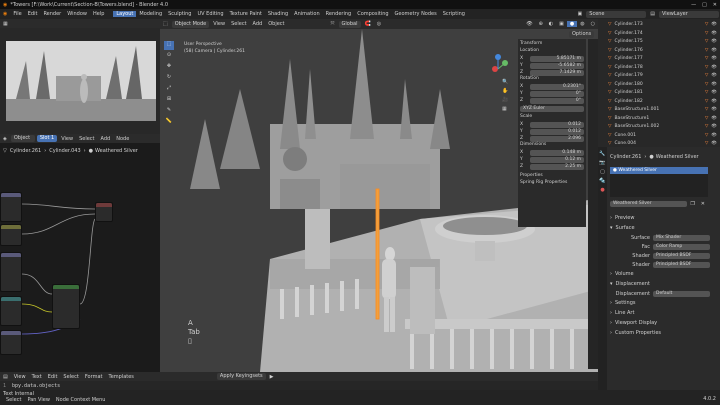 The image size is (720, 405). What do you see at coordinates (628, 51) in the screenshot?
I see `outliner-item-name: Cylinder.176` at bounding box center [628, 51].